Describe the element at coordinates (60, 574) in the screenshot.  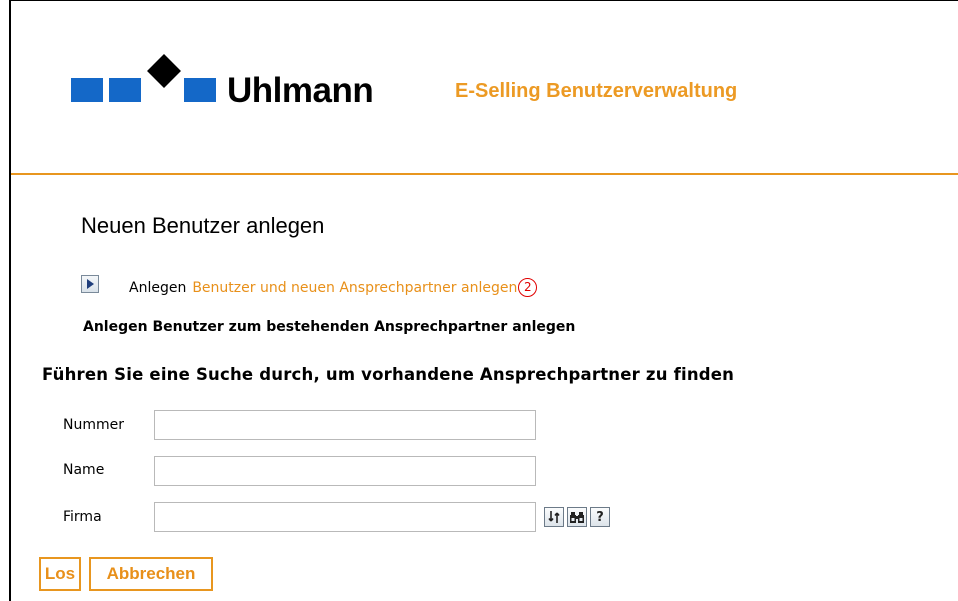
I see `go-button: Los` at that location.